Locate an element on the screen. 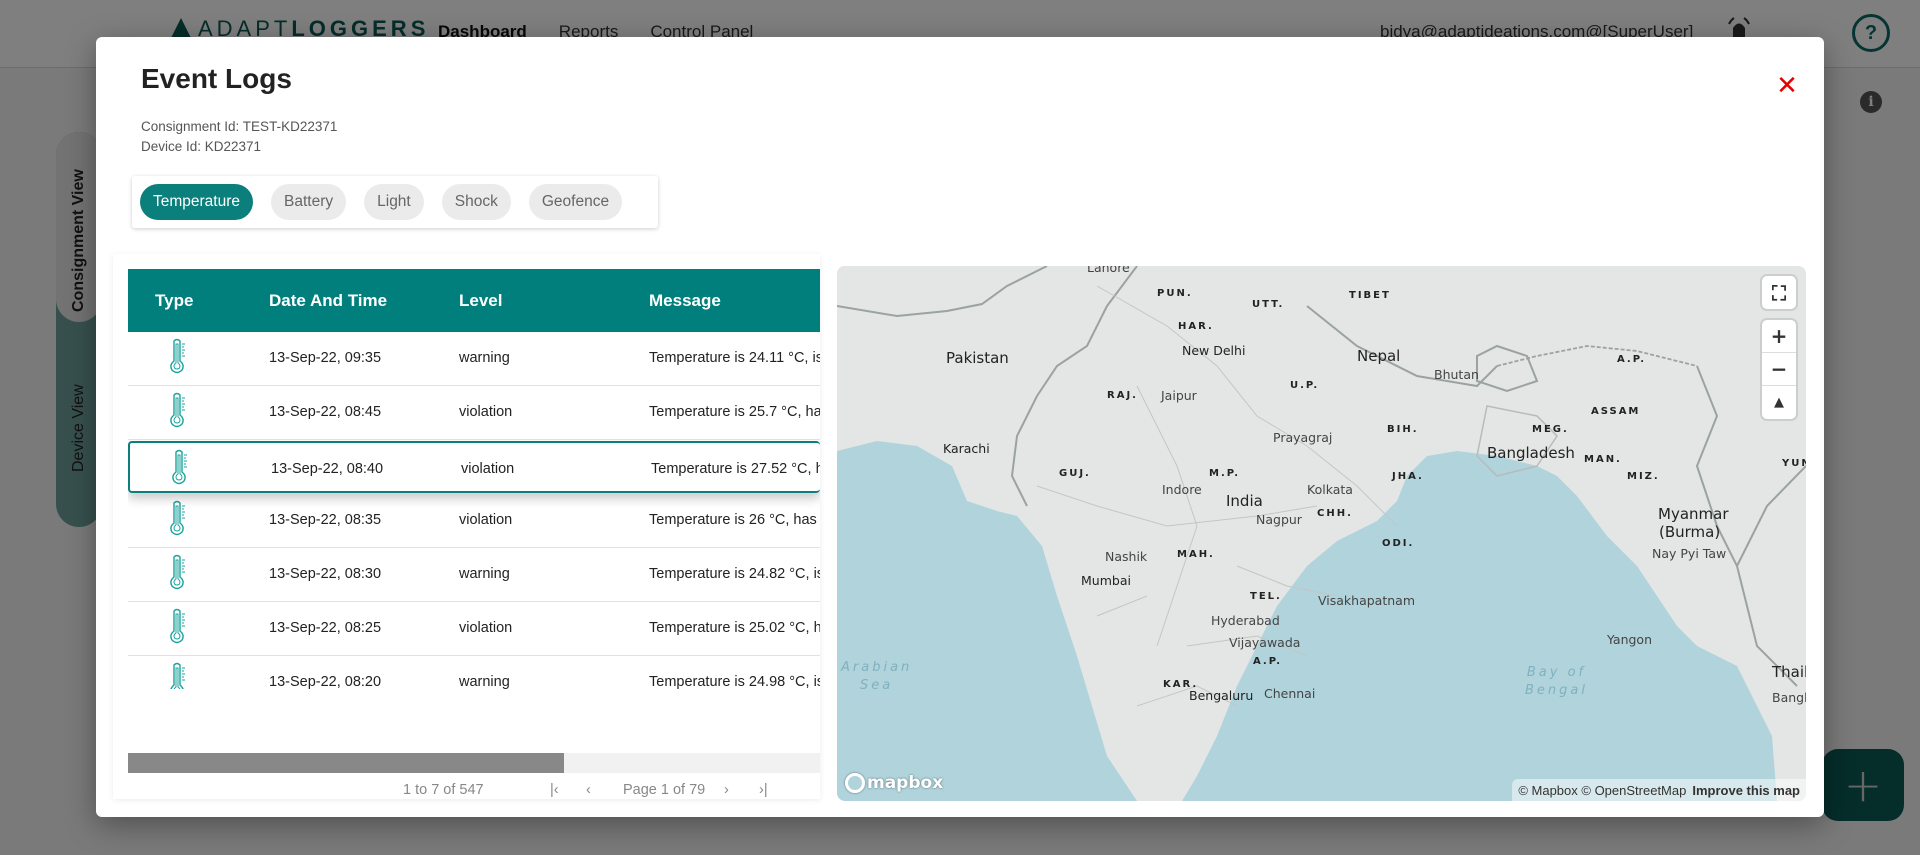 The height and width of the screenshot is (855, 1920). prev-page-button: ‹ is located at coordinates (588, 790).